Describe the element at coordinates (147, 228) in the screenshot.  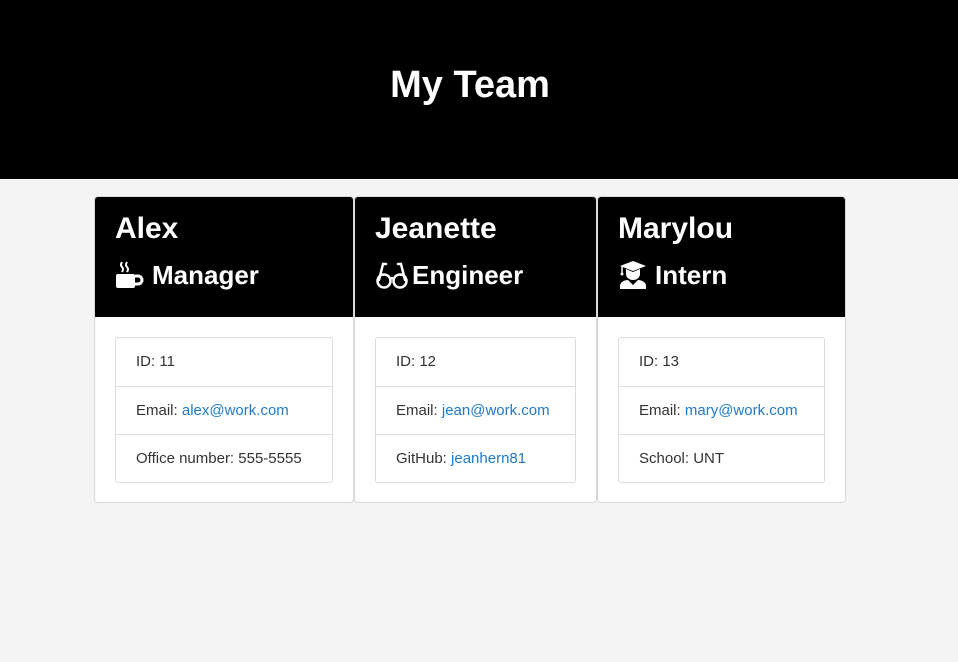
I see `employee-name: Alex` at that location.